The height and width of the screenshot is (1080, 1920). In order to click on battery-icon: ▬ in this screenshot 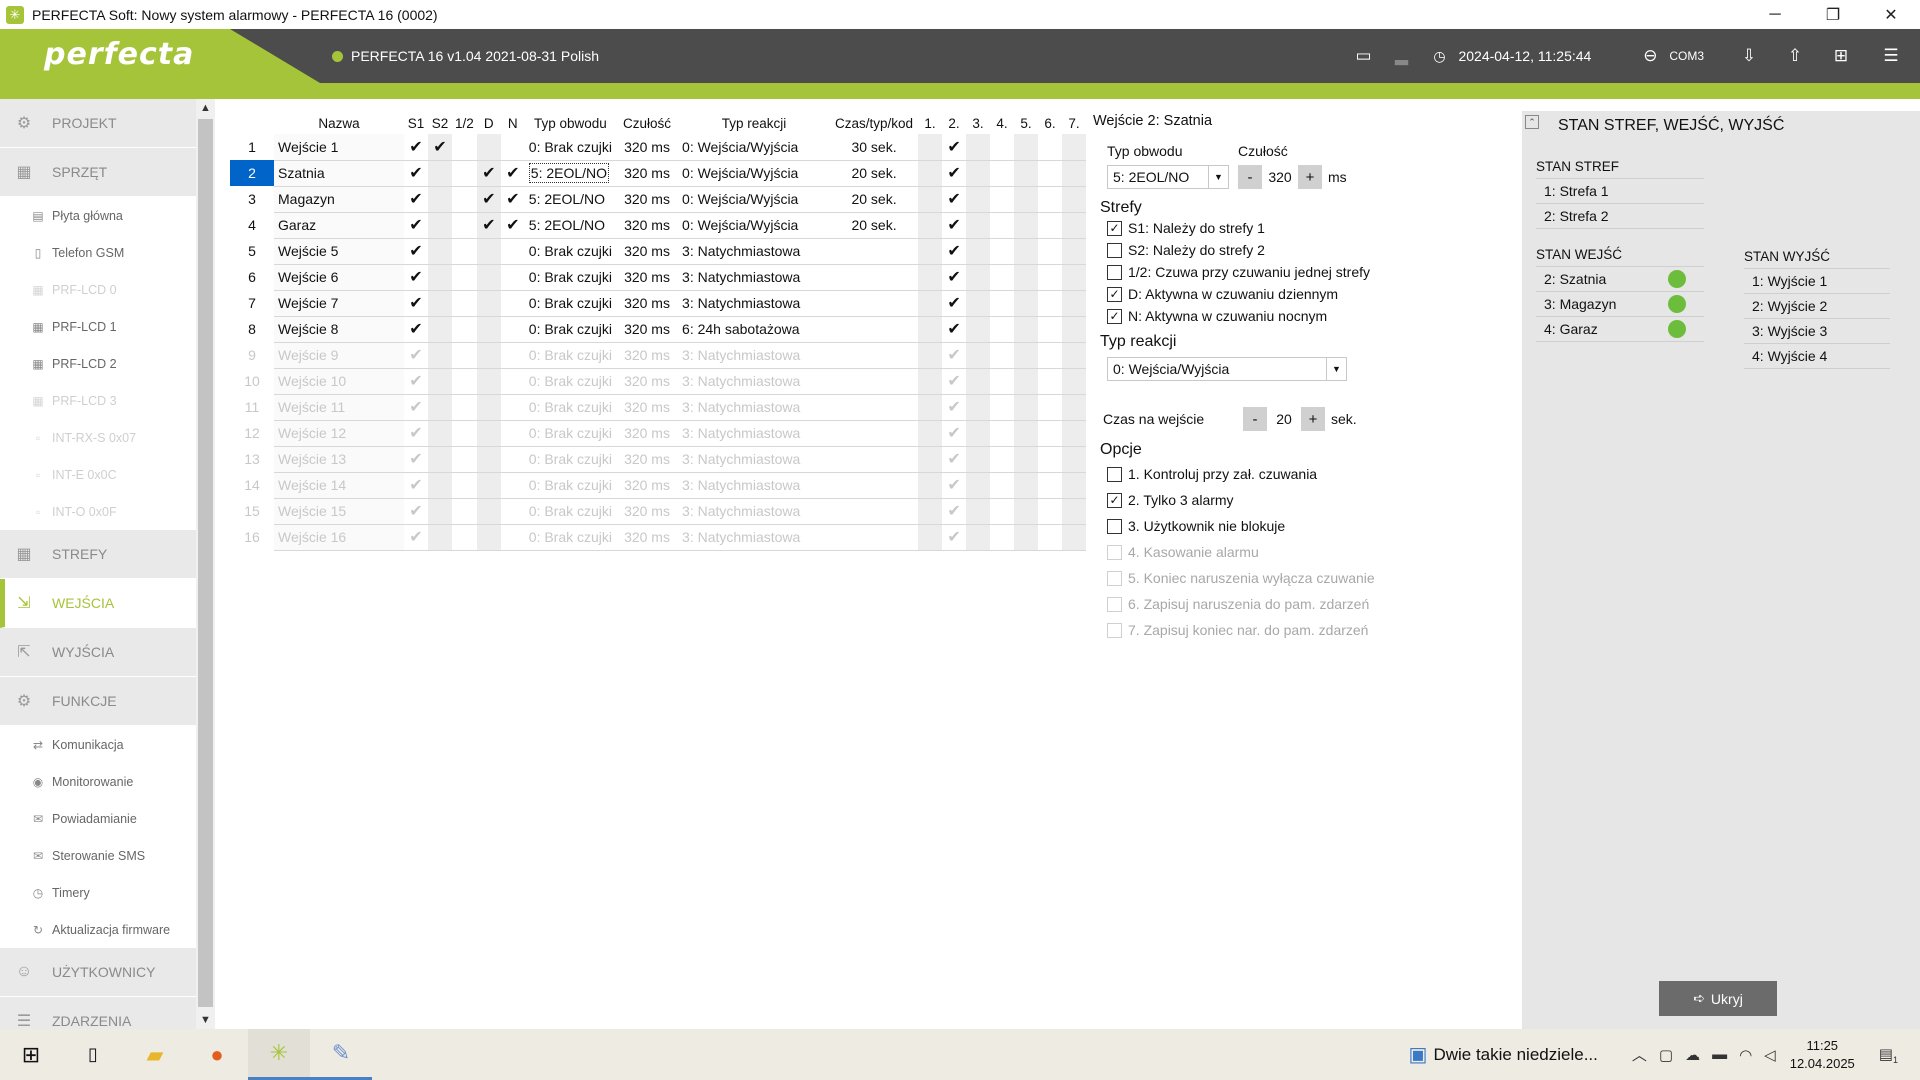, I will do `click(1719, 1054)`.